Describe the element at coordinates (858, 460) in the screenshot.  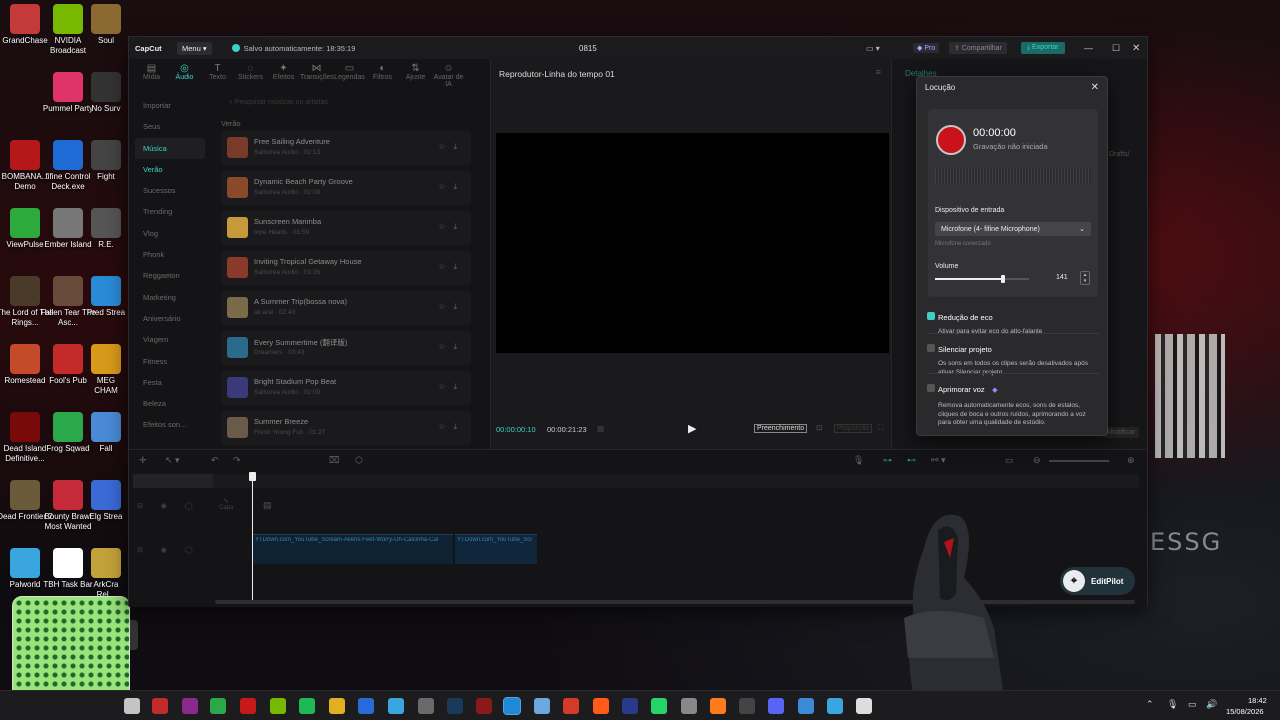
I see `microphone-icon: 🎙` at that location.